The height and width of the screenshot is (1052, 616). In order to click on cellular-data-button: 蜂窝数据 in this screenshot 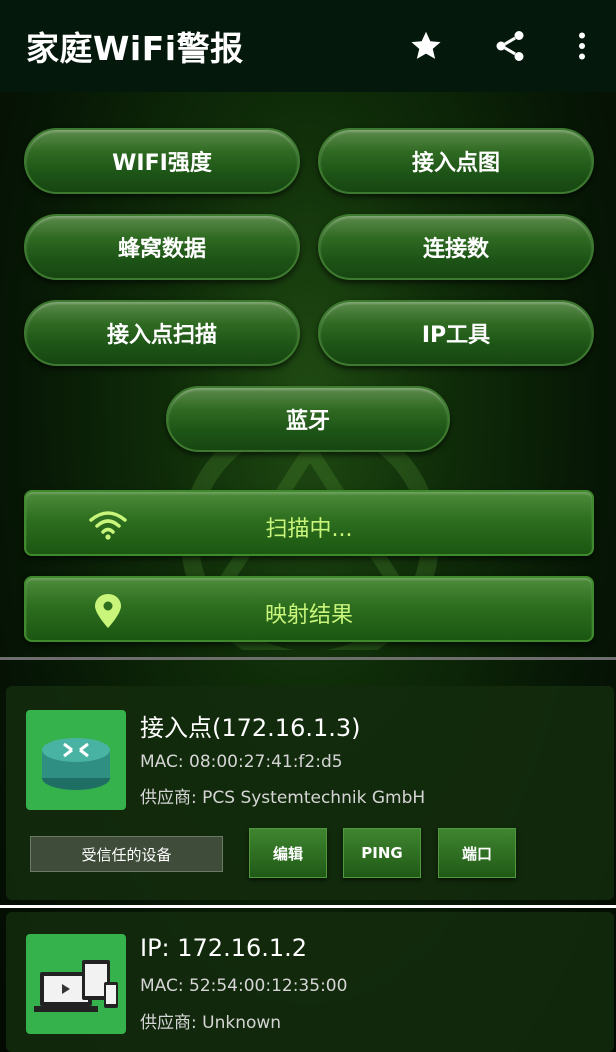, I will do `click(162, 247)`.